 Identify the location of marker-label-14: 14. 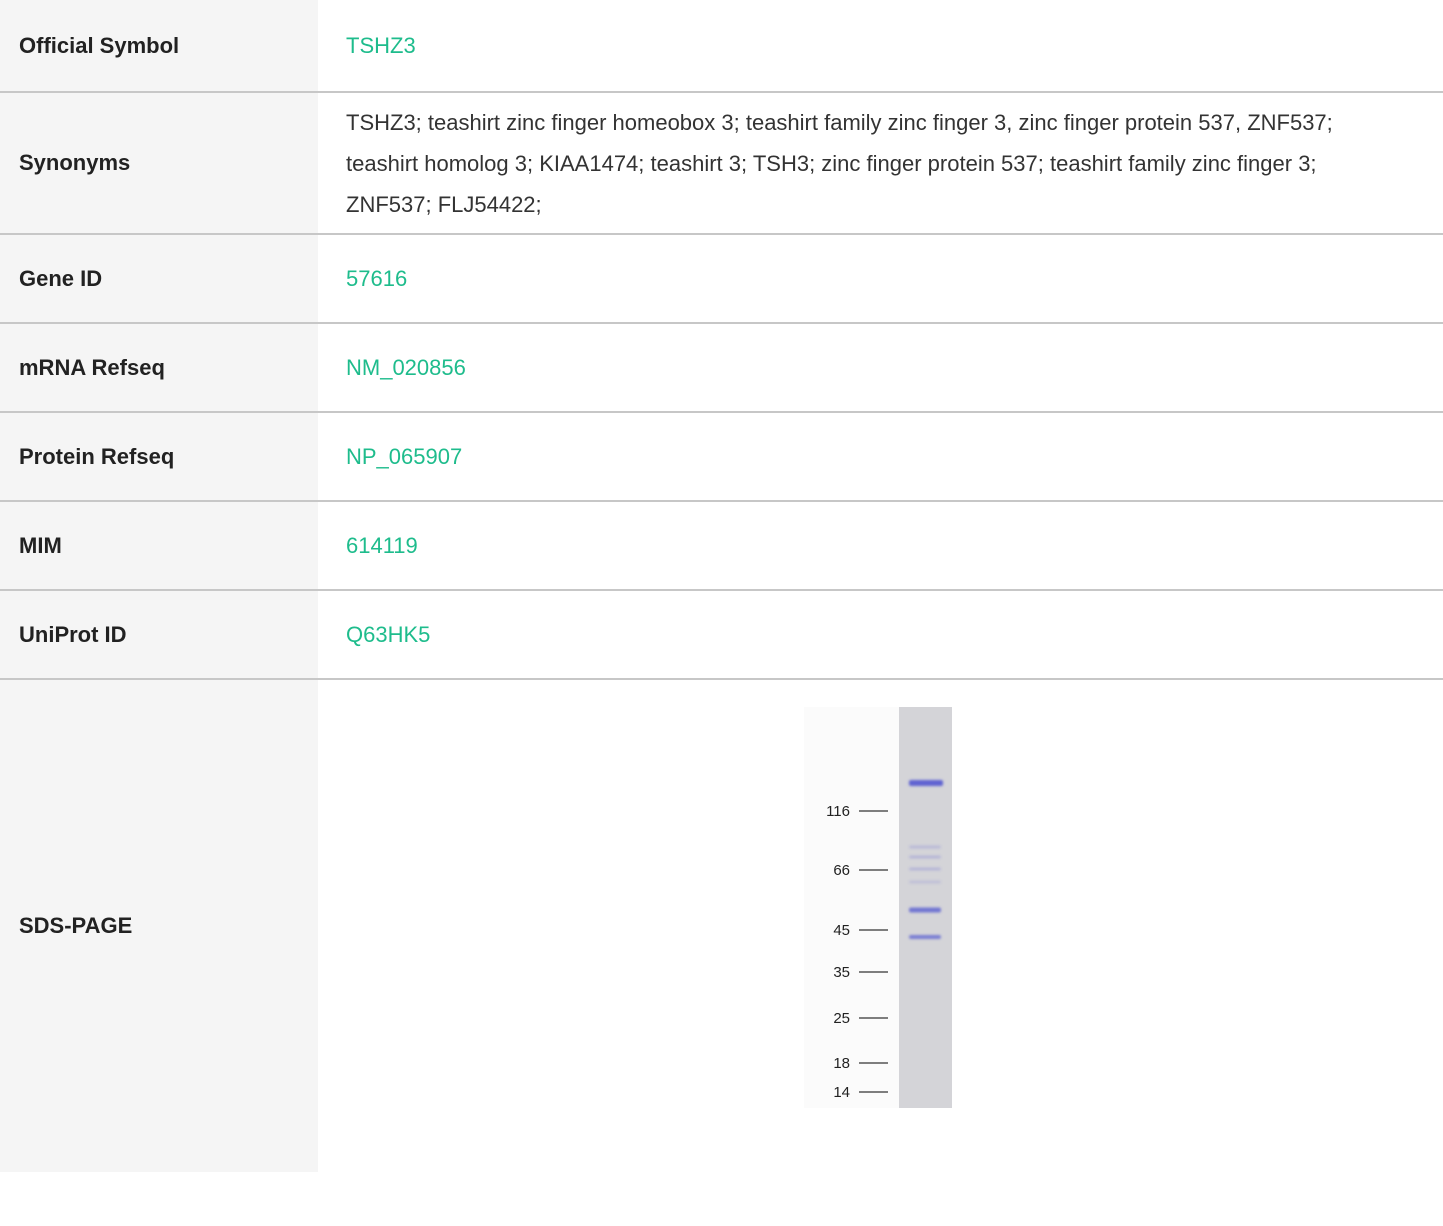
(841, 1092).